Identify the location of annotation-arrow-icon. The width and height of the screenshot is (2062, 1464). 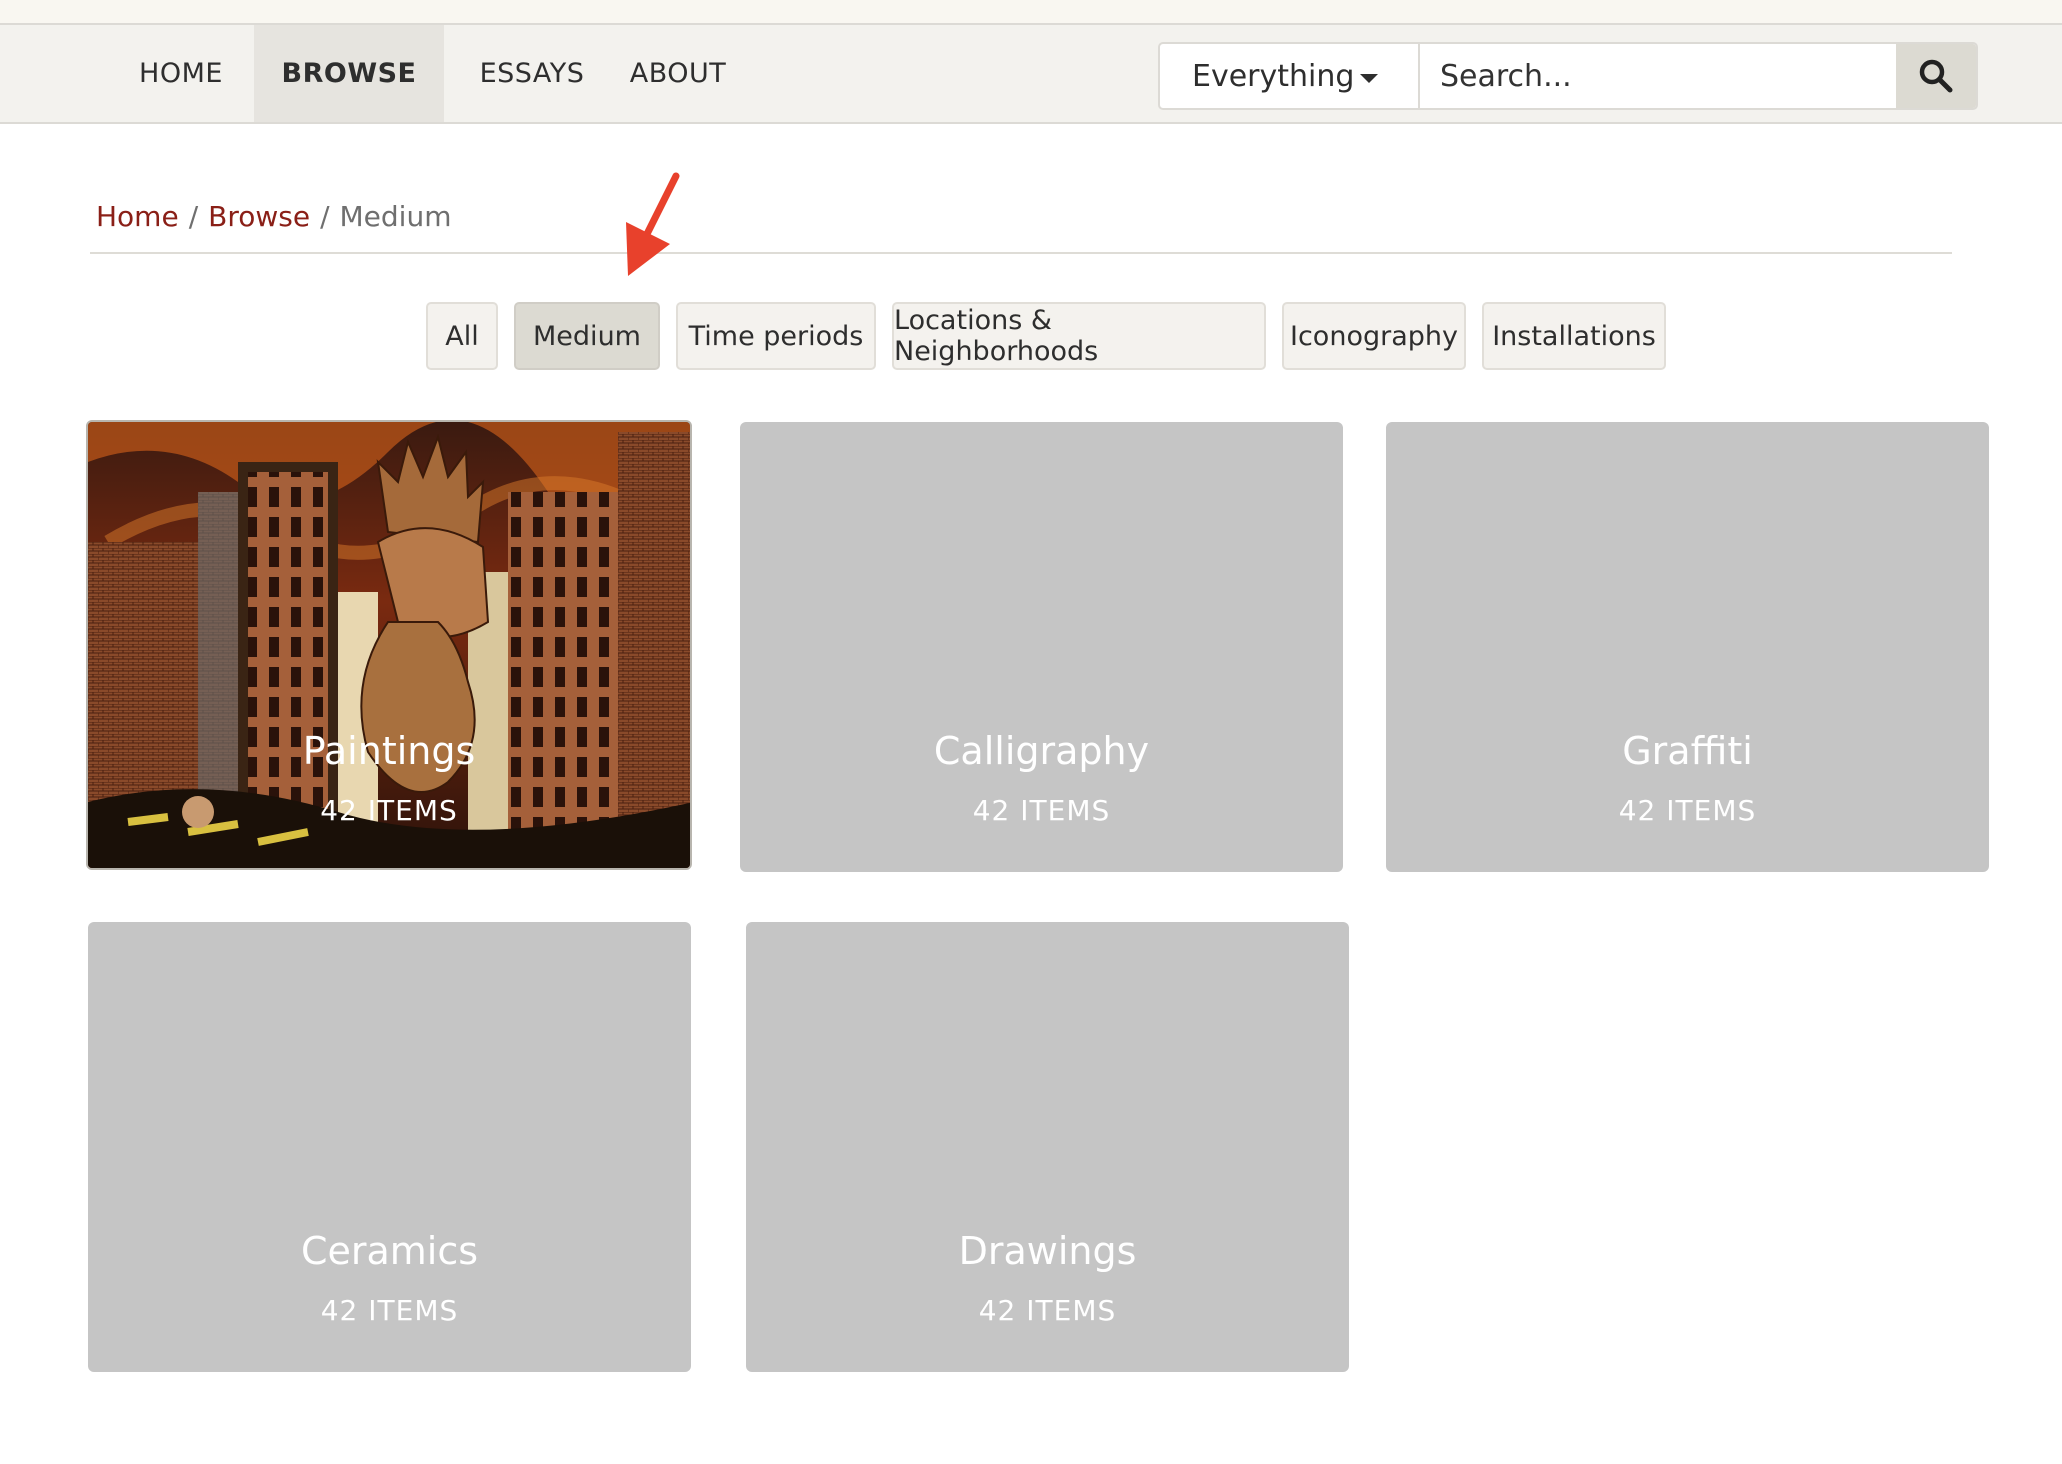
(653, 224).